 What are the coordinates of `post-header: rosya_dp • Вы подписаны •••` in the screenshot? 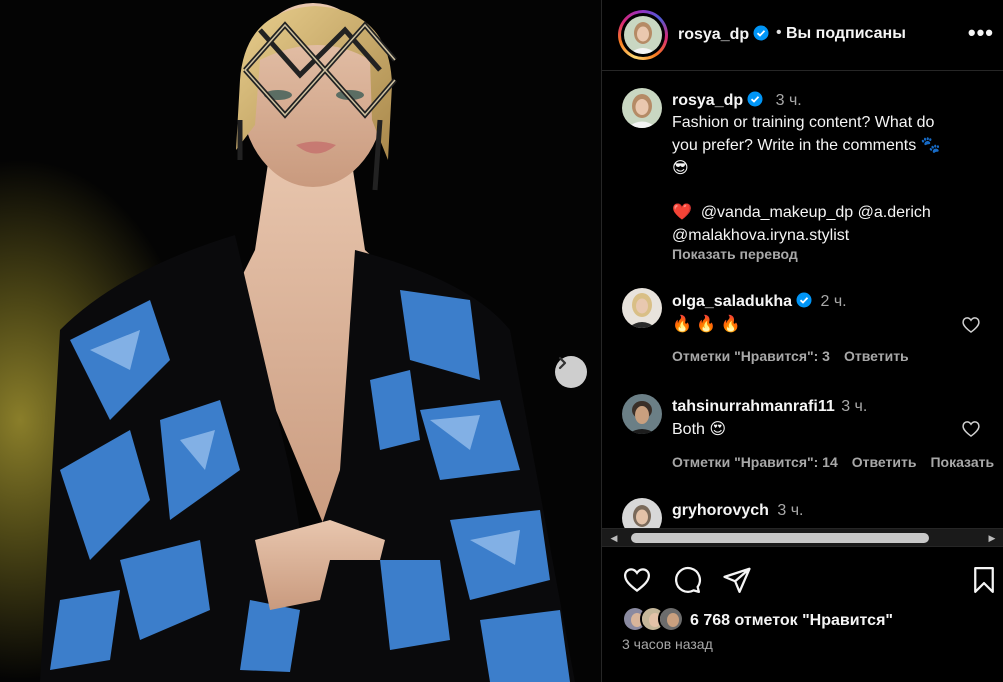 It's located at (802, 35).